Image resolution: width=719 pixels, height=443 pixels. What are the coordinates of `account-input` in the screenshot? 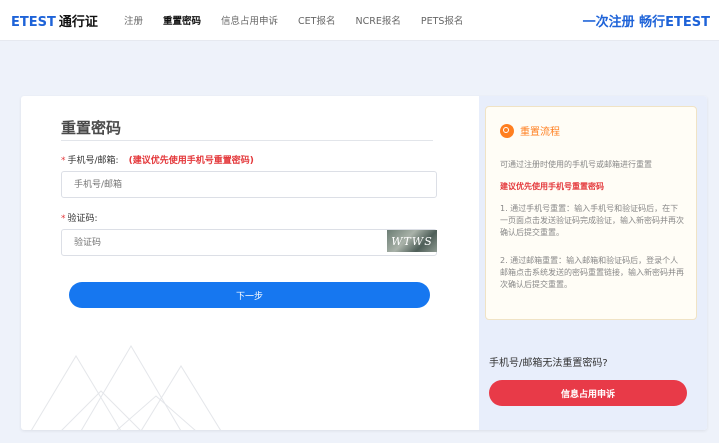 It's located at (249, 184).